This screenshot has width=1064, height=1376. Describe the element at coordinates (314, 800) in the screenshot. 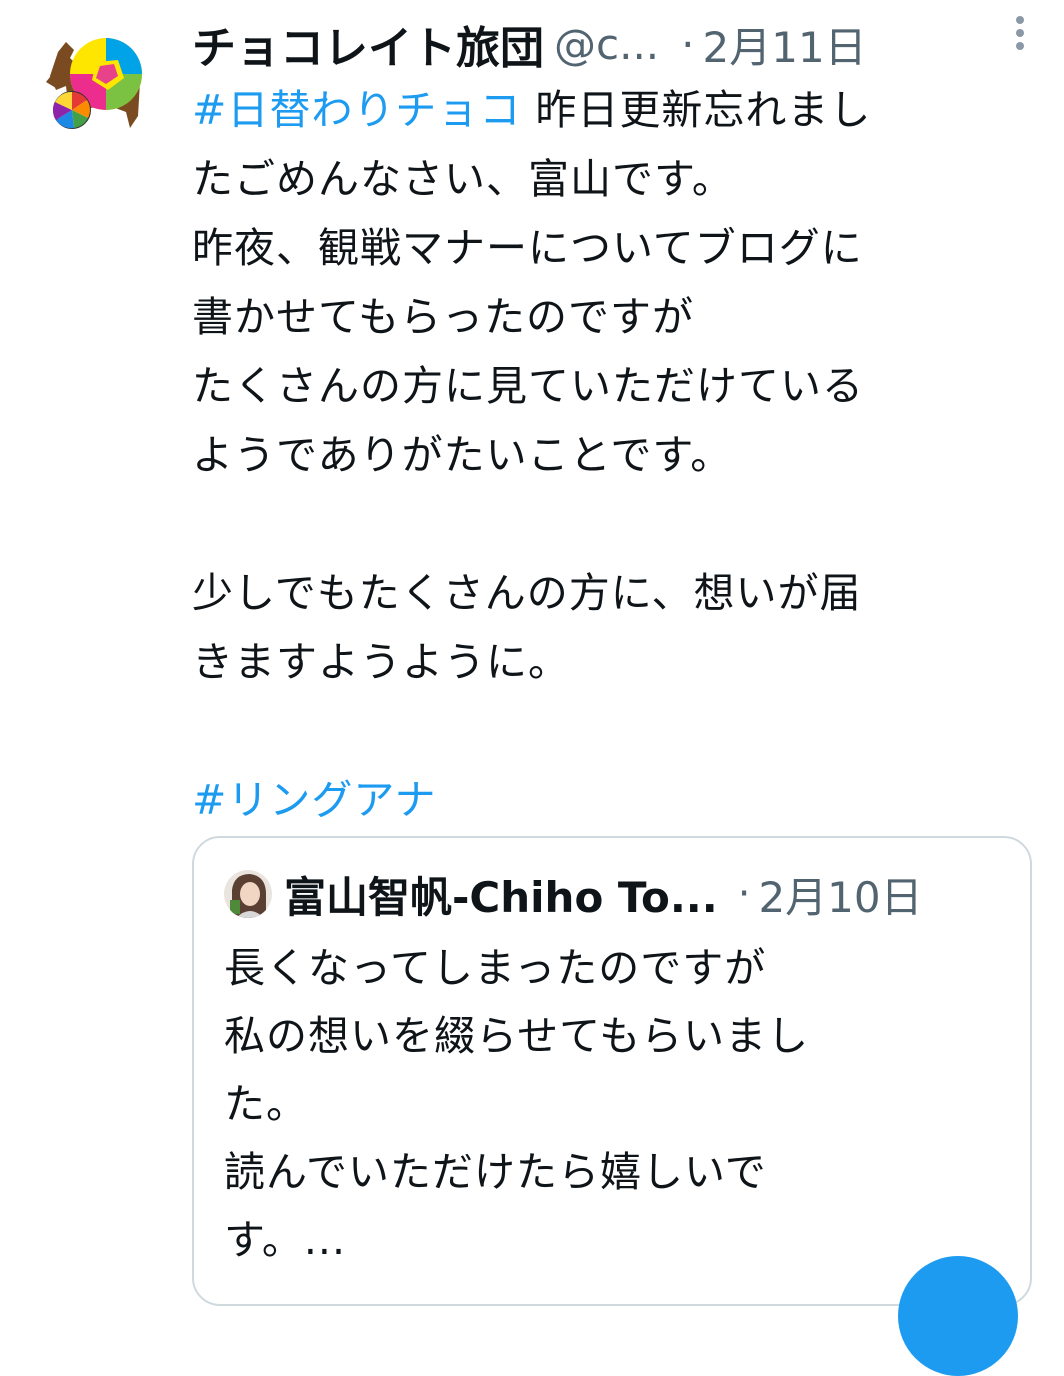

I see `hashtag-link: #リングアナ` at that location.